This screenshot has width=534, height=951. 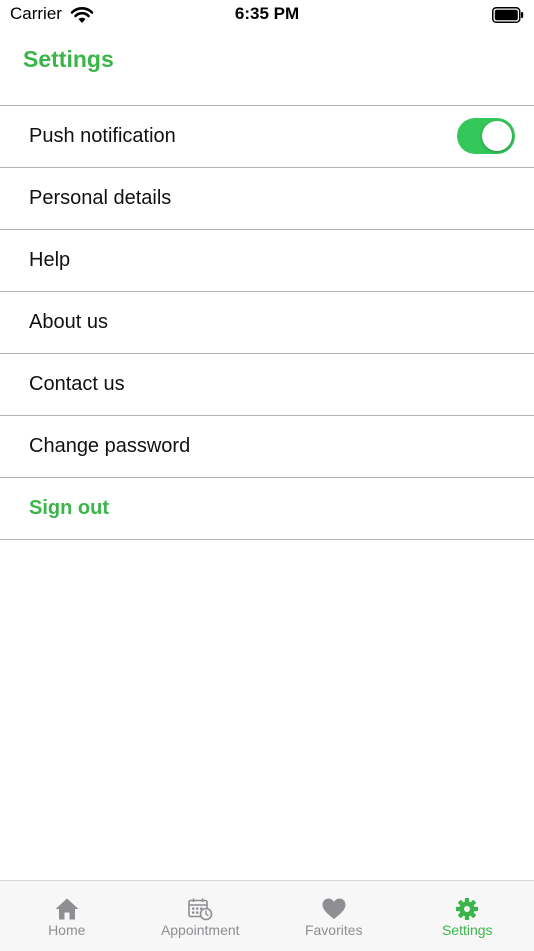 What do you see at coordinates (334, 930) in the screenshot?
I see `tab-label: Favorites` at bounding box center [334, 930].